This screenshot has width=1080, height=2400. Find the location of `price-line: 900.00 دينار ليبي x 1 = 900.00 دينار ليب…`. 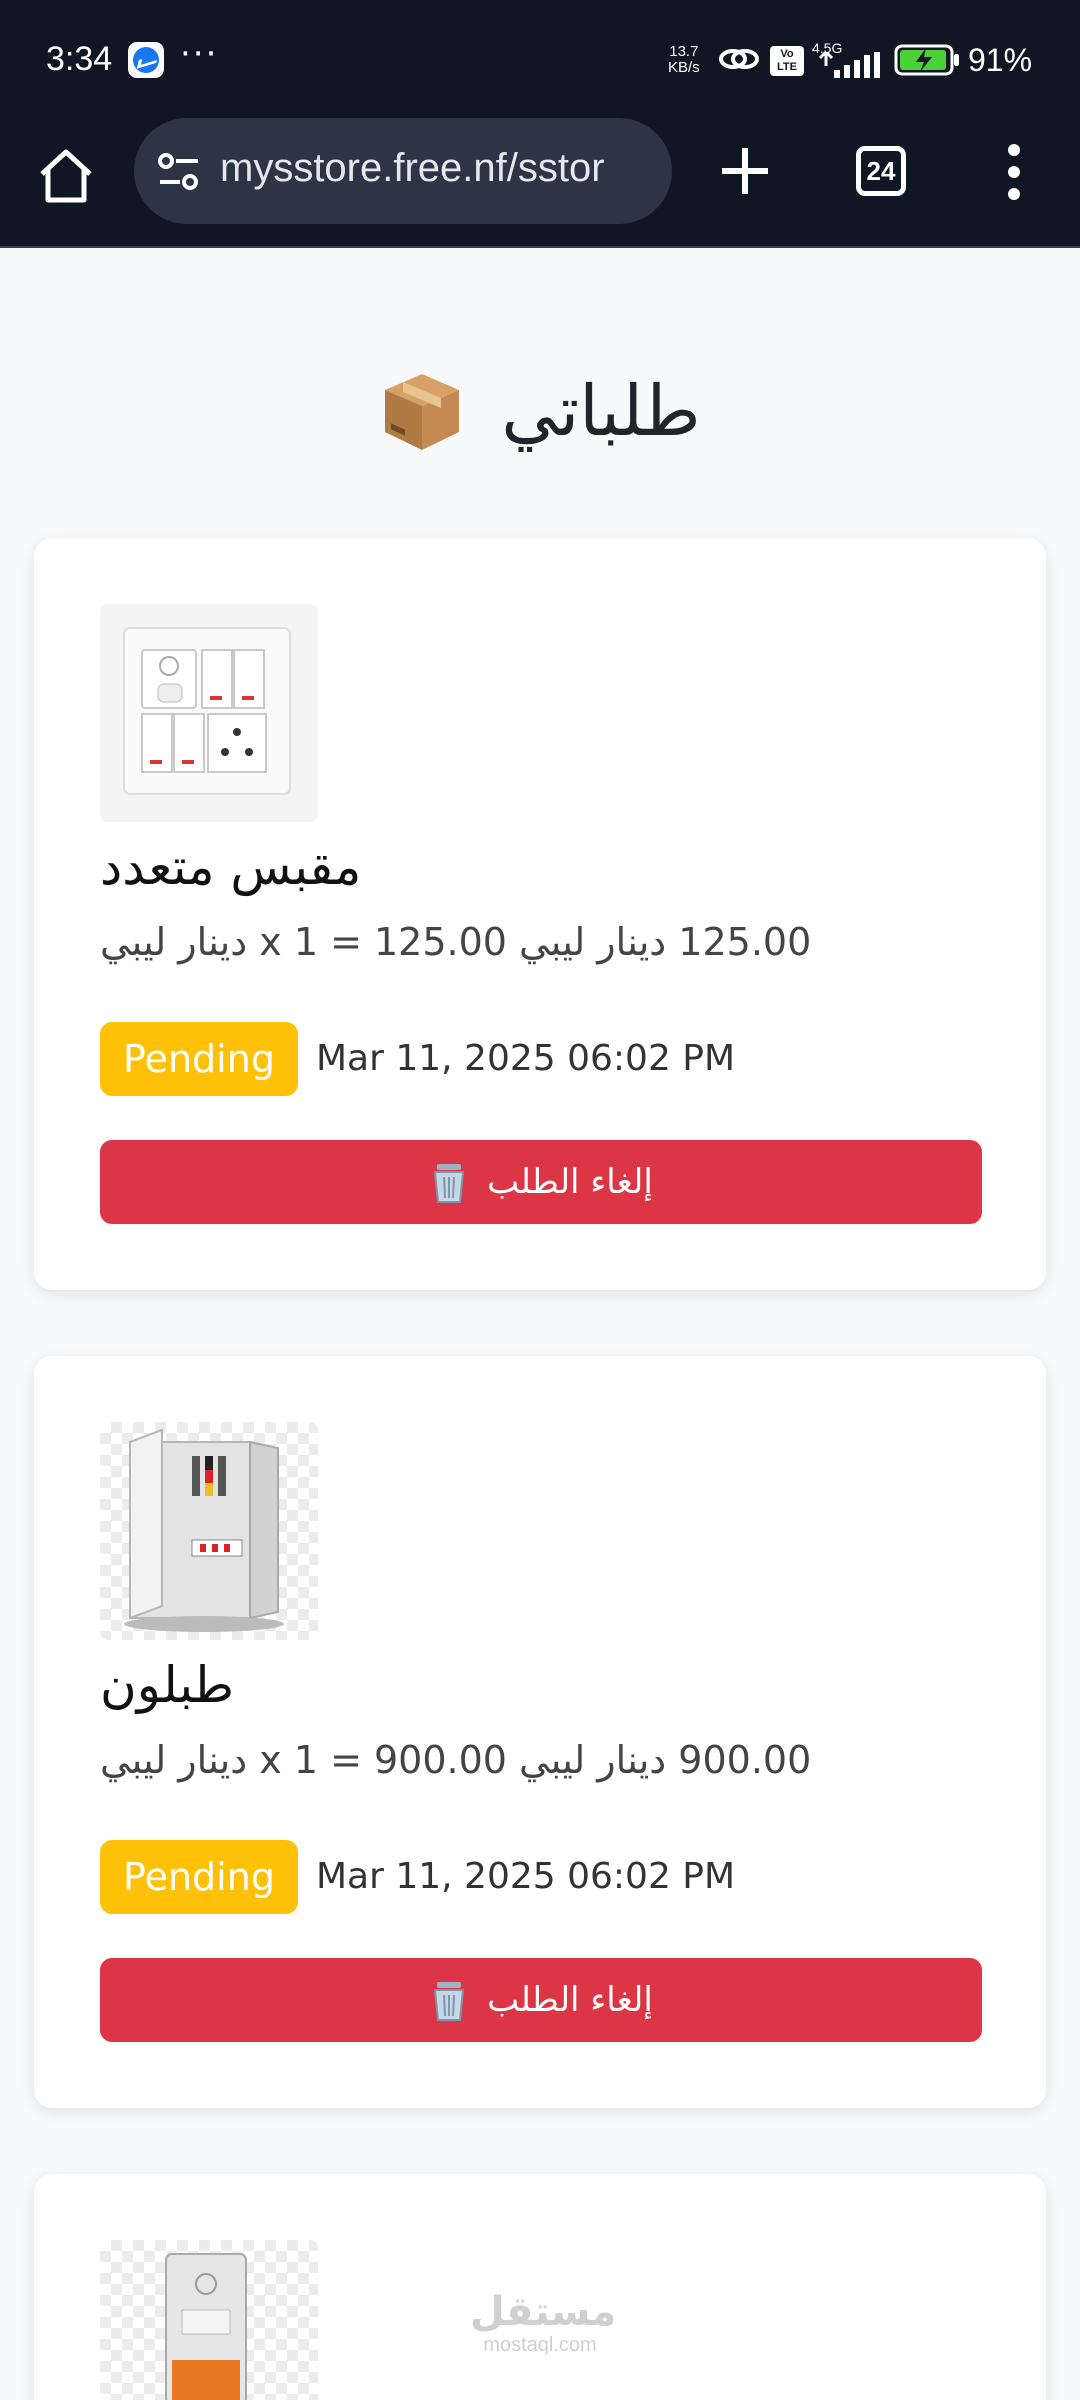

price-line: 900.00 دينار ليبي x 1 = 900.00 دينار ليب… is located at coordinates (456, 1760).